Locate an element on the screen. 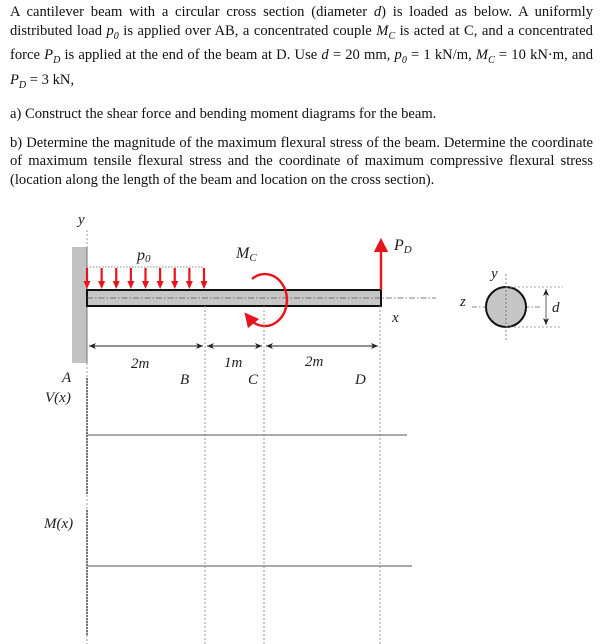  x-axis-label: x is located at coordinates (395, 318).